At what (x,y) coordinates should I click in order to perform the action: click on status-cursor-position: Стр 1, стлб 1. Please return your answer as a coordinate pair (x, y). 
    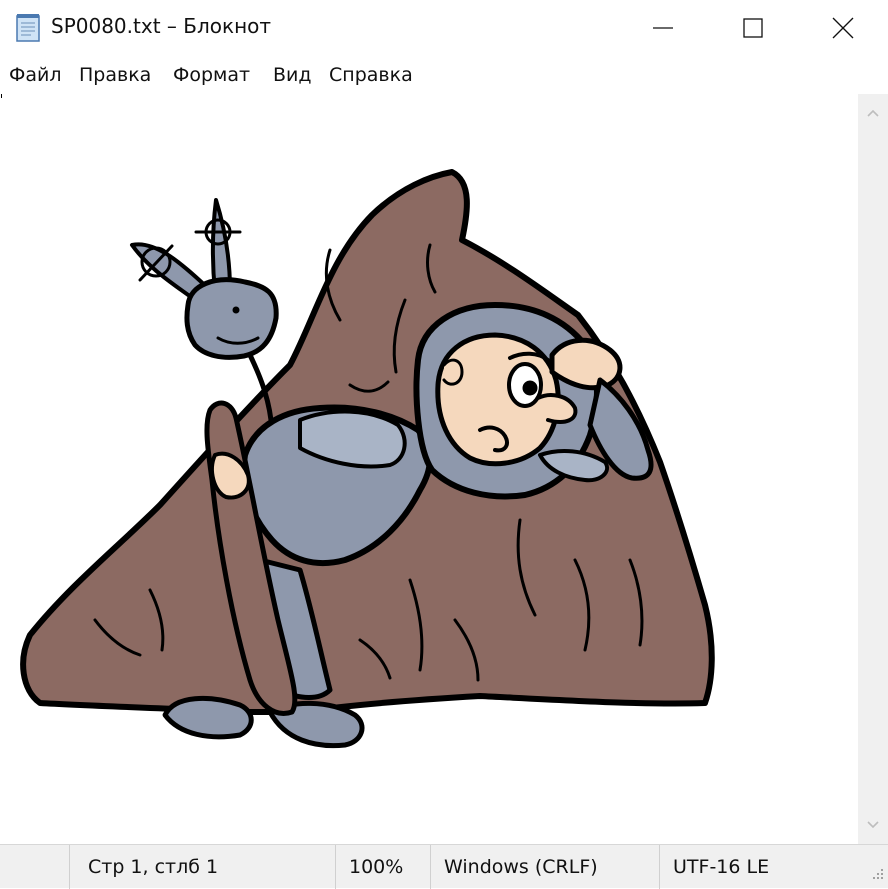
    Looking at the image, I should click on (202, 867).